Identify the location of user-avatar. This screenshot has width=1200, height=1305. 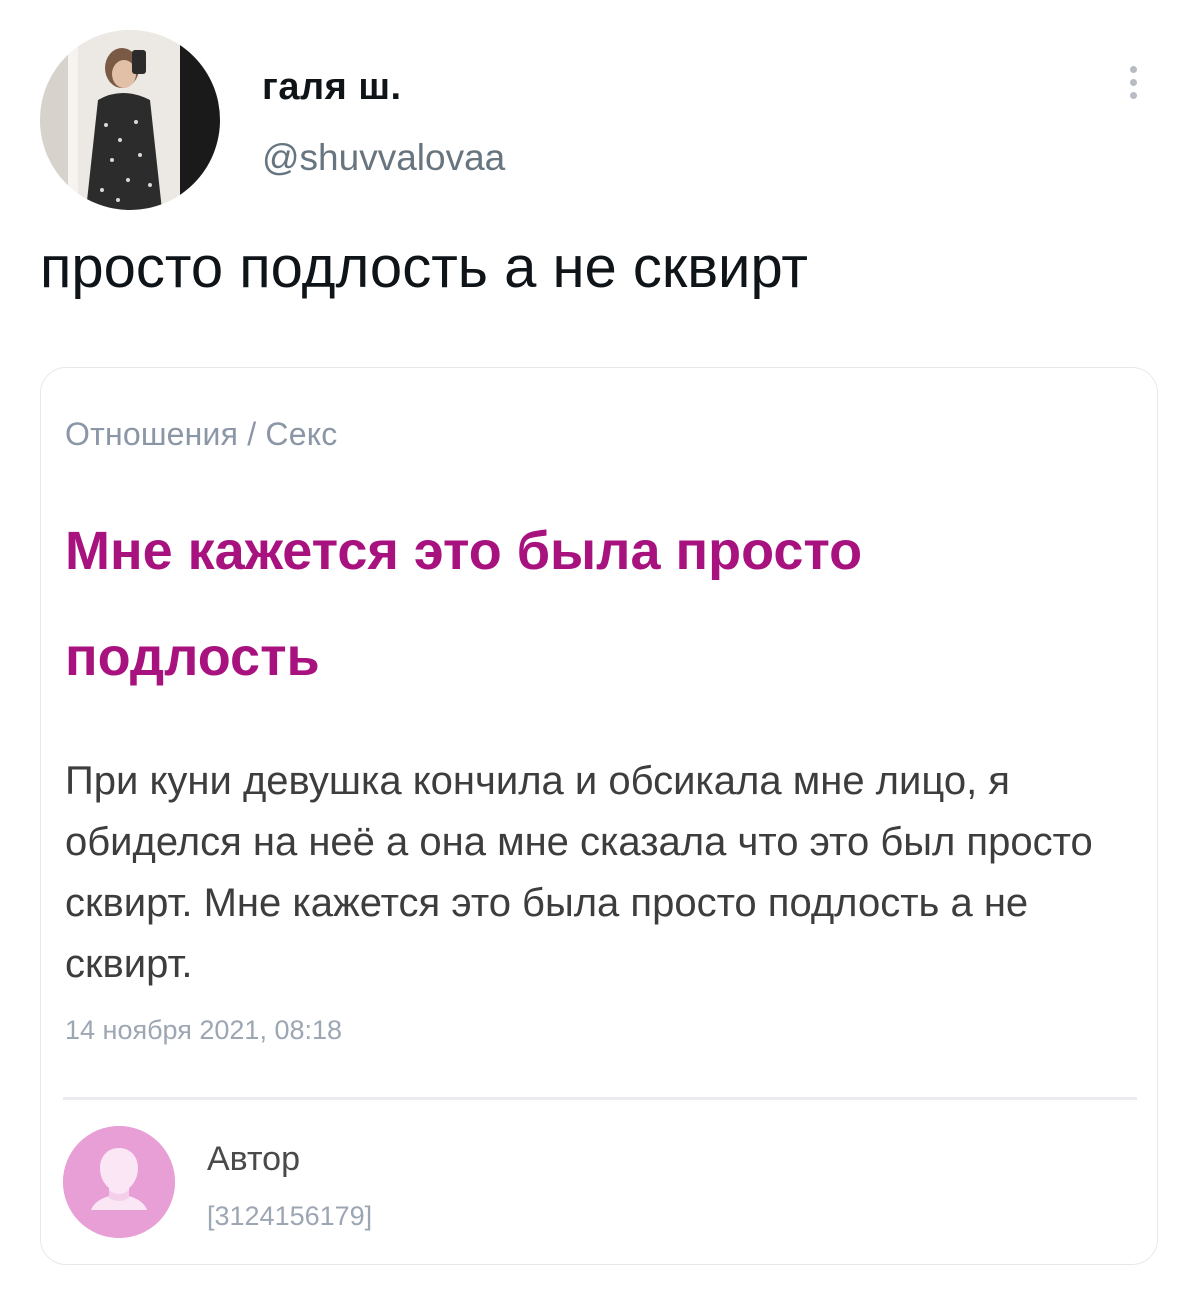
(130, 120).